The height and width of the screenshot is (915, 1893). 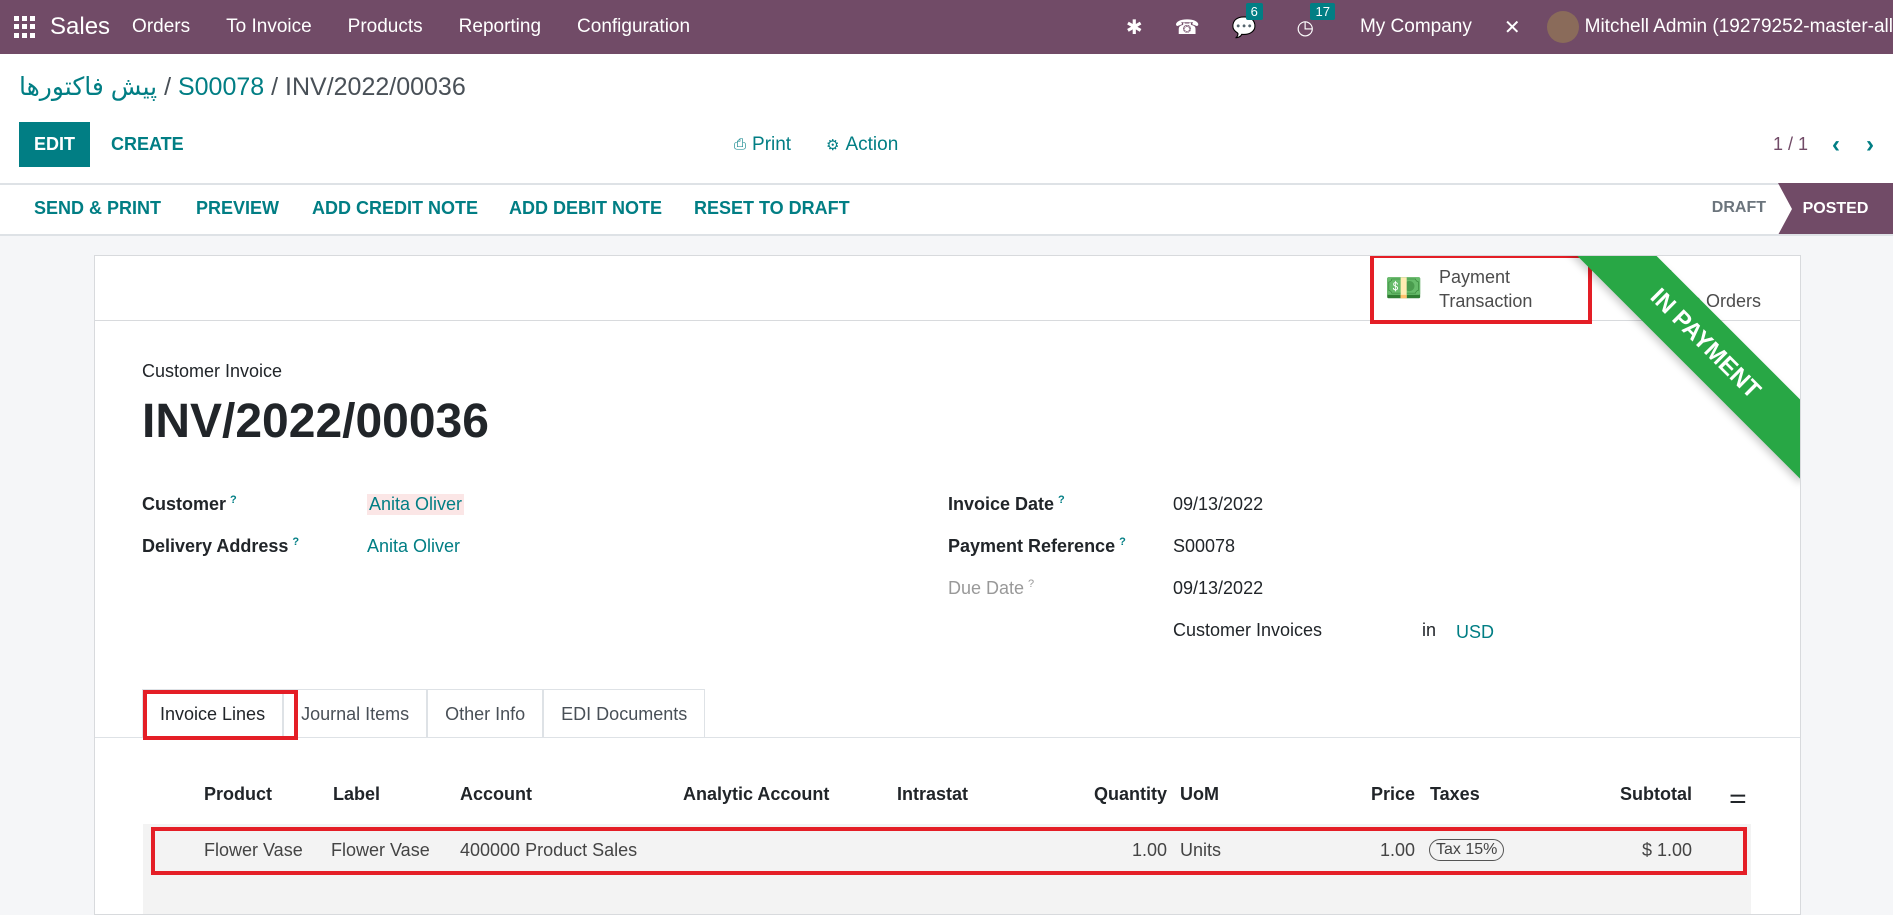 What do you see at coordinates (991, 588) in the screenshot?
I see `due-date-label: Due Date?` at bounding box center [991, 588].